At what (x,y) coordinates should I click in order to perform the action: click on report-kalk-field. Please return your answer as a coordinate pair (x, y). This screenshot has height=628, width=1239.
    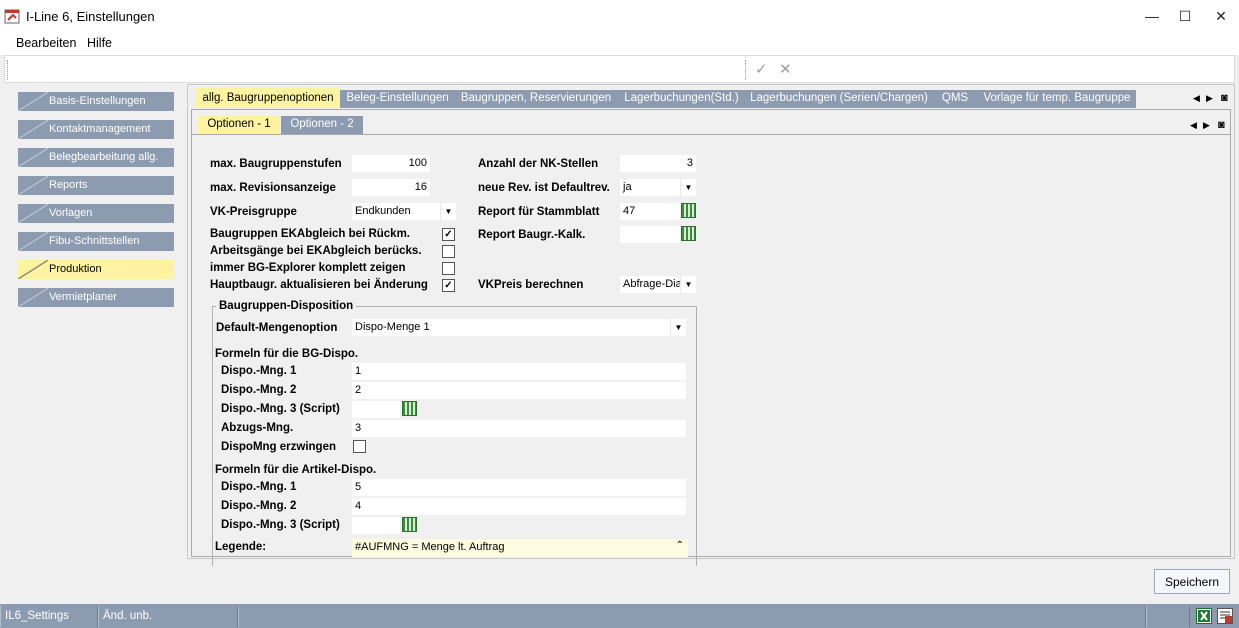
    Looking at the image, I should click on (650, 234).